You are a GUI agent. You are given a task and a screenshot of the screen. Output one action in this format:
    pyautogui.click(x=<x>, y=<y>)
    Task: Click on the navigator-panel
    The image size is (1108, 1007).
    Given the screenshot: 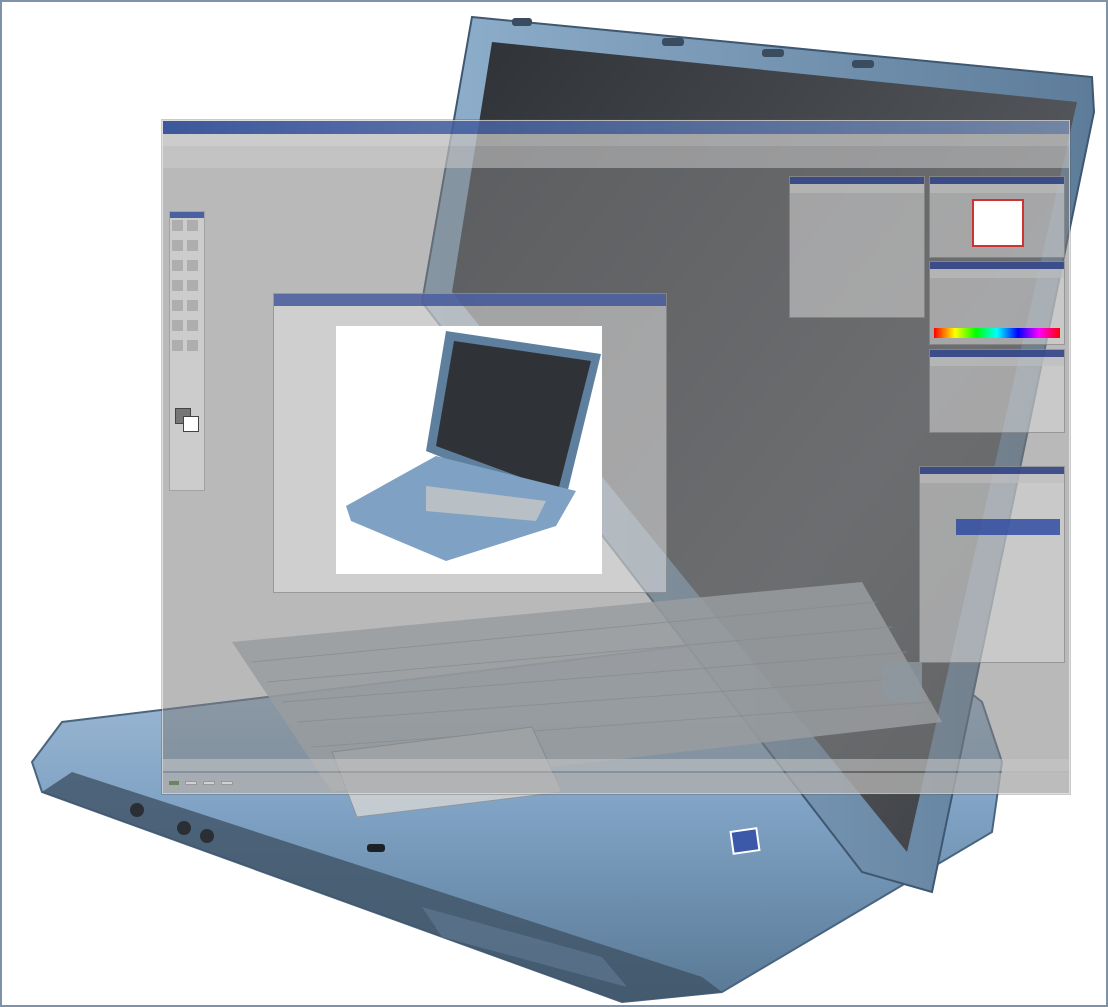 What is the action you would take?
    pyautogui.click(x=997, y=217)
    